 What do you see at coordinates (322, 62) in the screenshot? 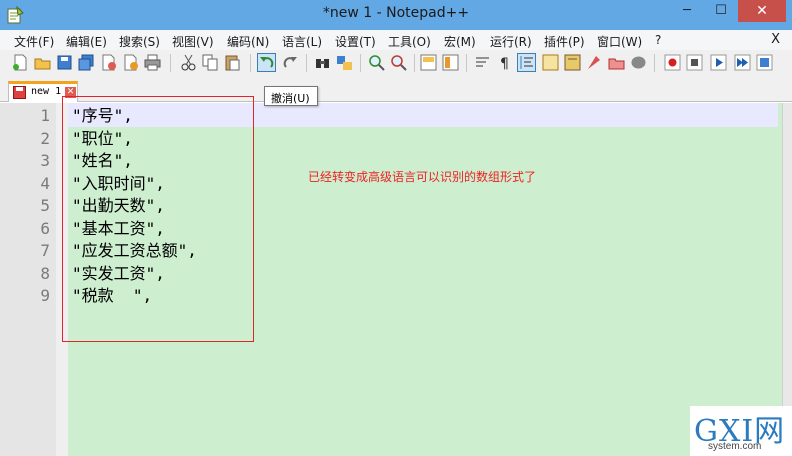
I see `find-icon` at bounding box center [322, 62].